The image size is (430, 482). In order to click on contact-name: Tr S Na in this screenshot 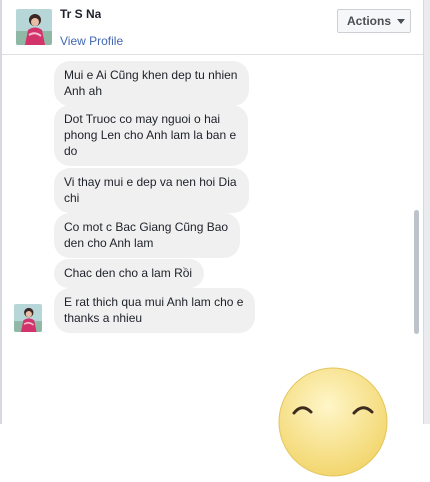, I will do `click(80, 16)`.